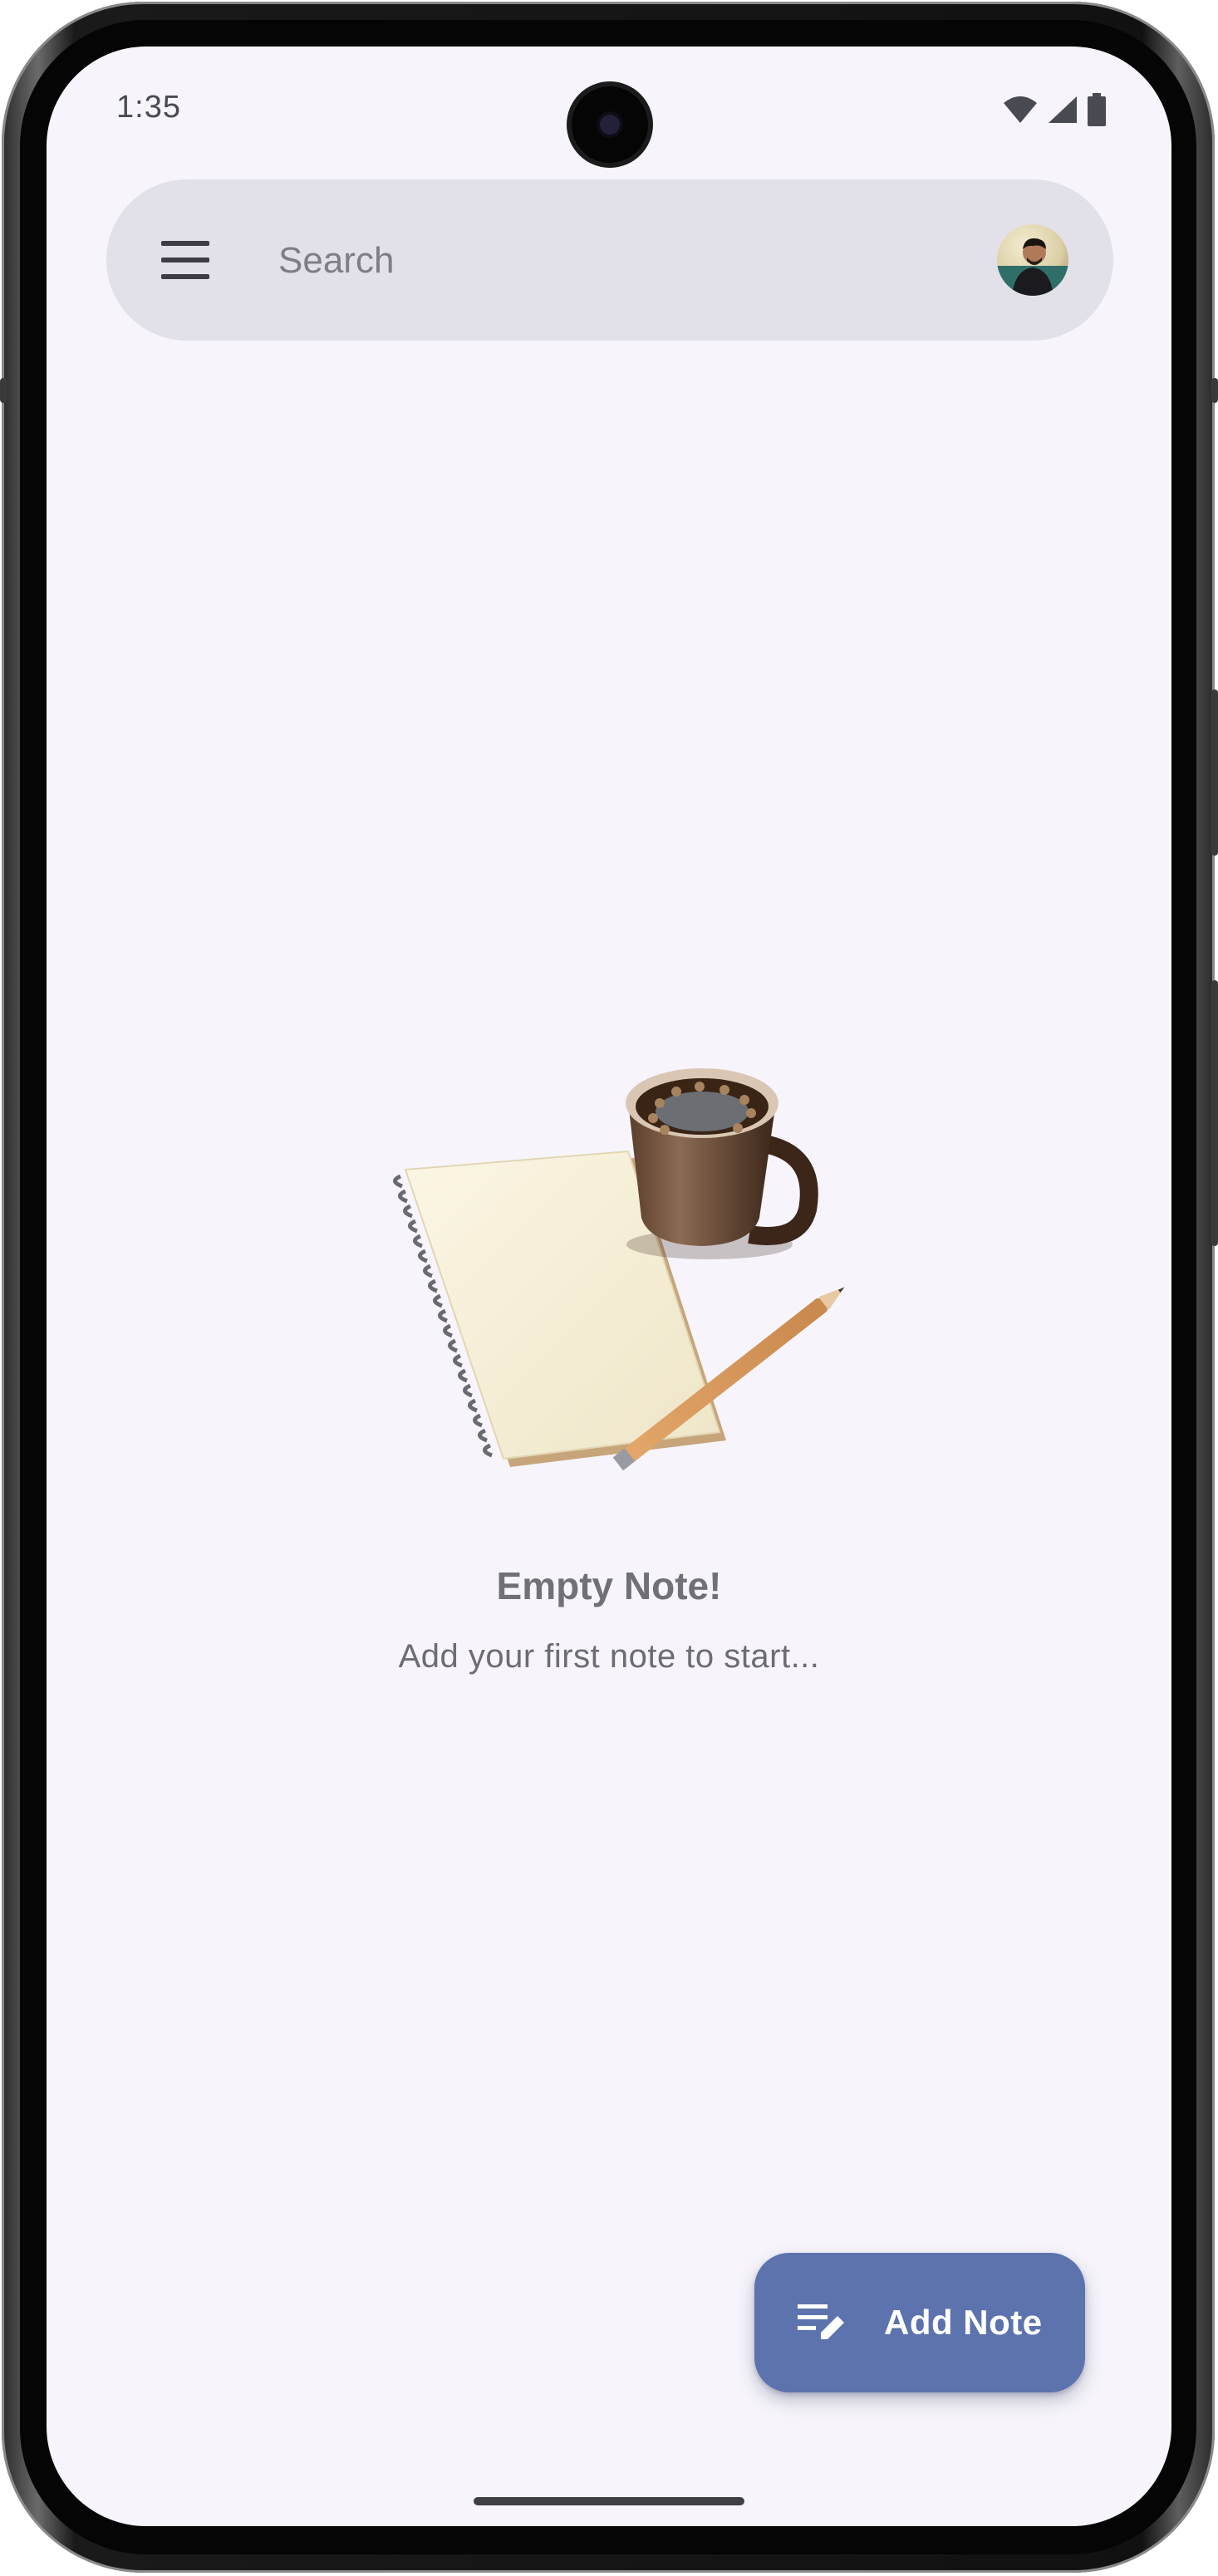 This screenshot has height=2576, width=1218. Describe the element at coordinates (821, 2321) in the screenshot. I see `edit-note-icon` at that location.